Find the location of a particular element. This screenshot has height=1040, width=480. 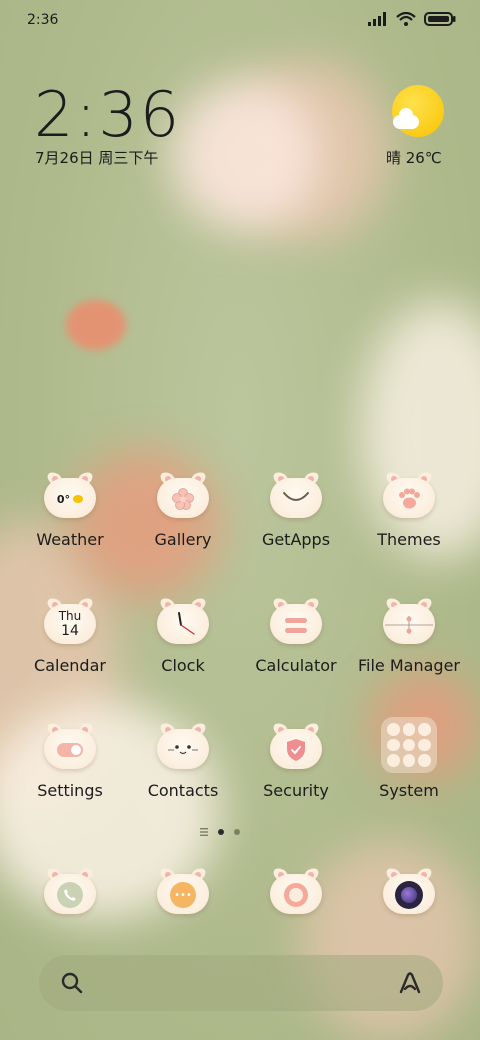

wifi-icon is located at coordinates (406, 19).